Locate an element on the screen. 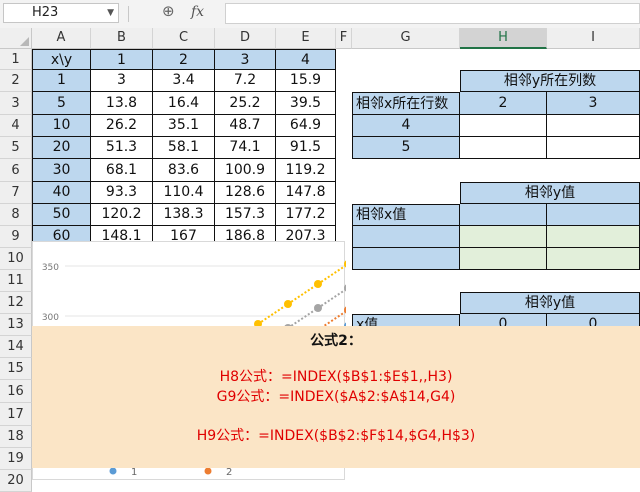 This screenshot has width=640, height=492. row-header-2: 2 is located at coordinates (16, 81).